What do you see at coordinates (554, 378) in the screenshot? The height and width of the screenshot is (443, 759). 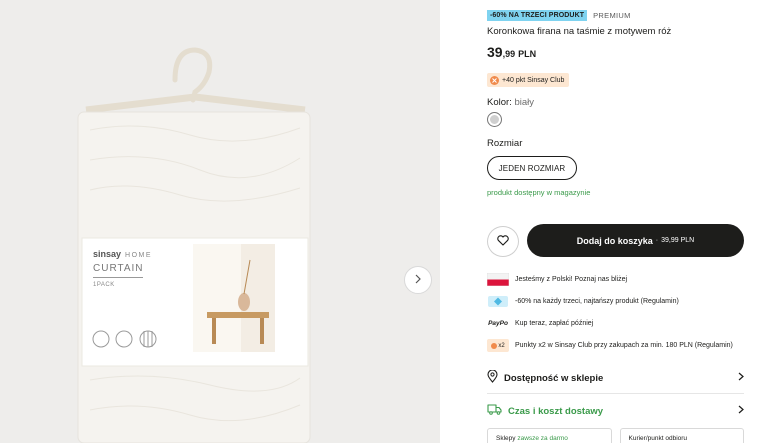 I see `store-availability-label: Dostępność w sklepie` at bounding box center [554, 378].